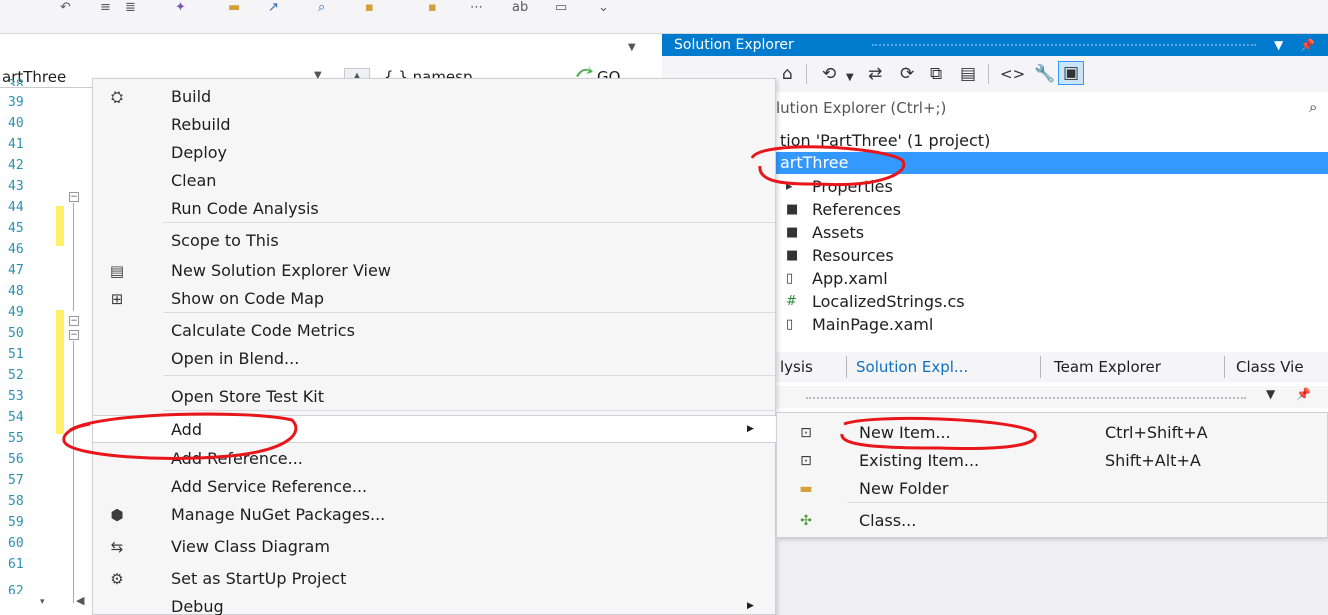 This screenshot has height=615, width=1328. Describe the element at coordinates (792, 232) in the screenshot. I see `folder-icon: ■` at that location.